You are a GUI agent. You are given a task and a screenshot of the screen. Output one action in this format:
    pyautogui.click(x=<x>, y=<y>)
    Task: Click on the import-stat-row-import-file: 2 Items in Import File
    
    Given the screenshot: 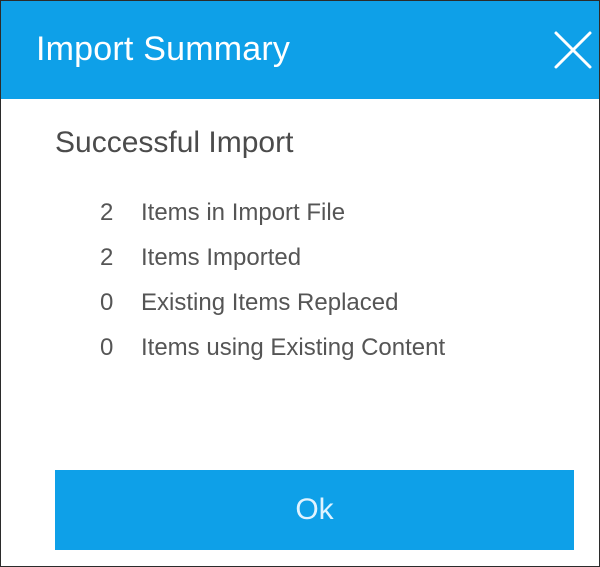 What is the action you would take?
    pyautogui.click(x=300, y=218)
    